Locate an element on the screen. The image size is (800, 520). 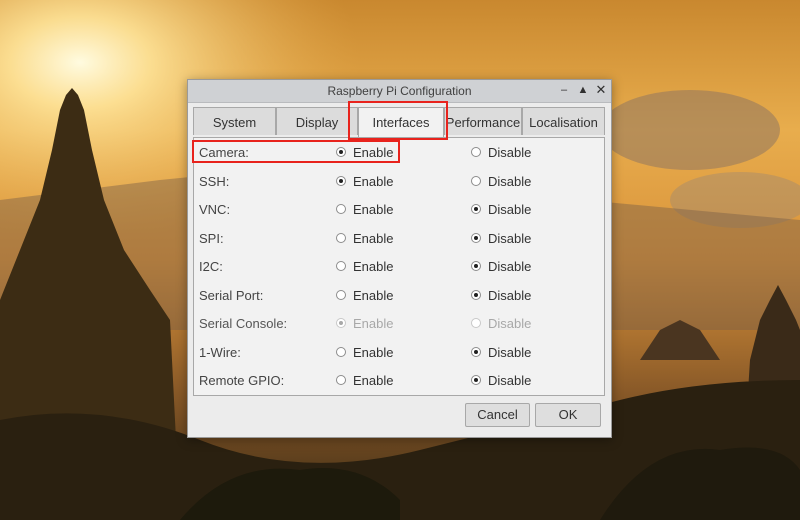
maximize-icon: ▲ is located at coordinates (583, 90).